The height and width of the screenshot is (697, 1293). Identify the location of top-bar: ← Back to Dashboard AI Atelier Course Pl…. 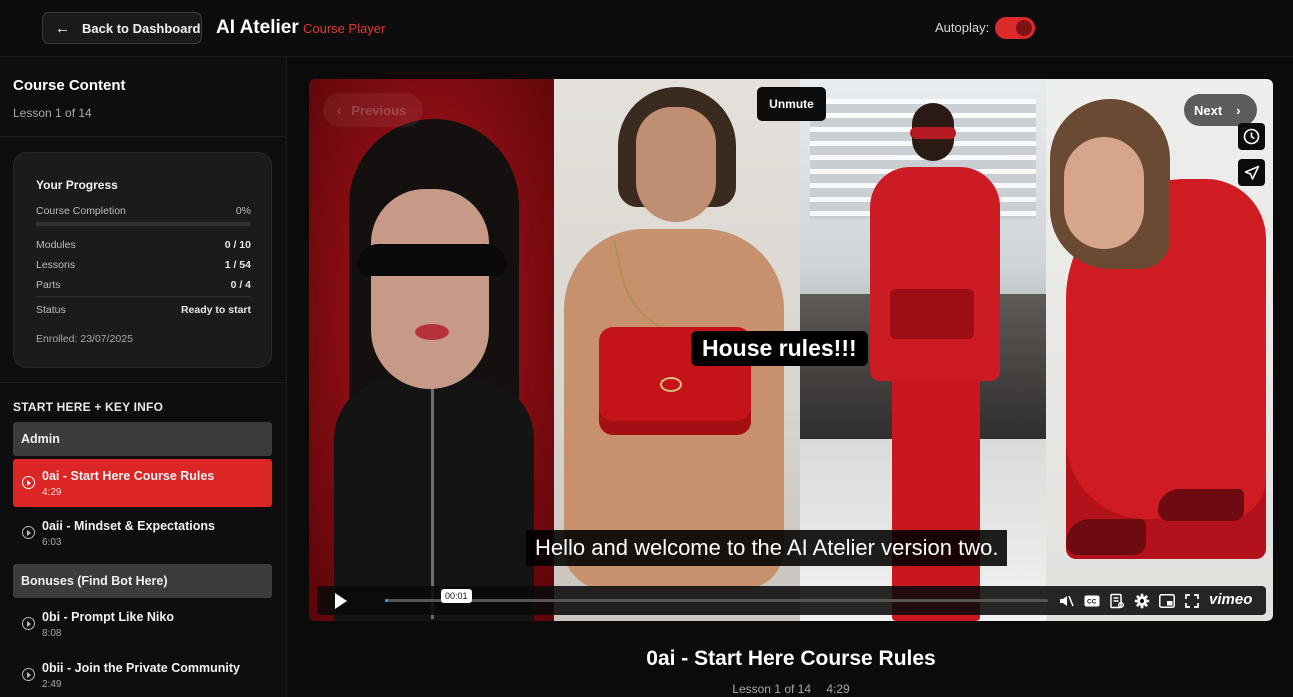
(646, 28).